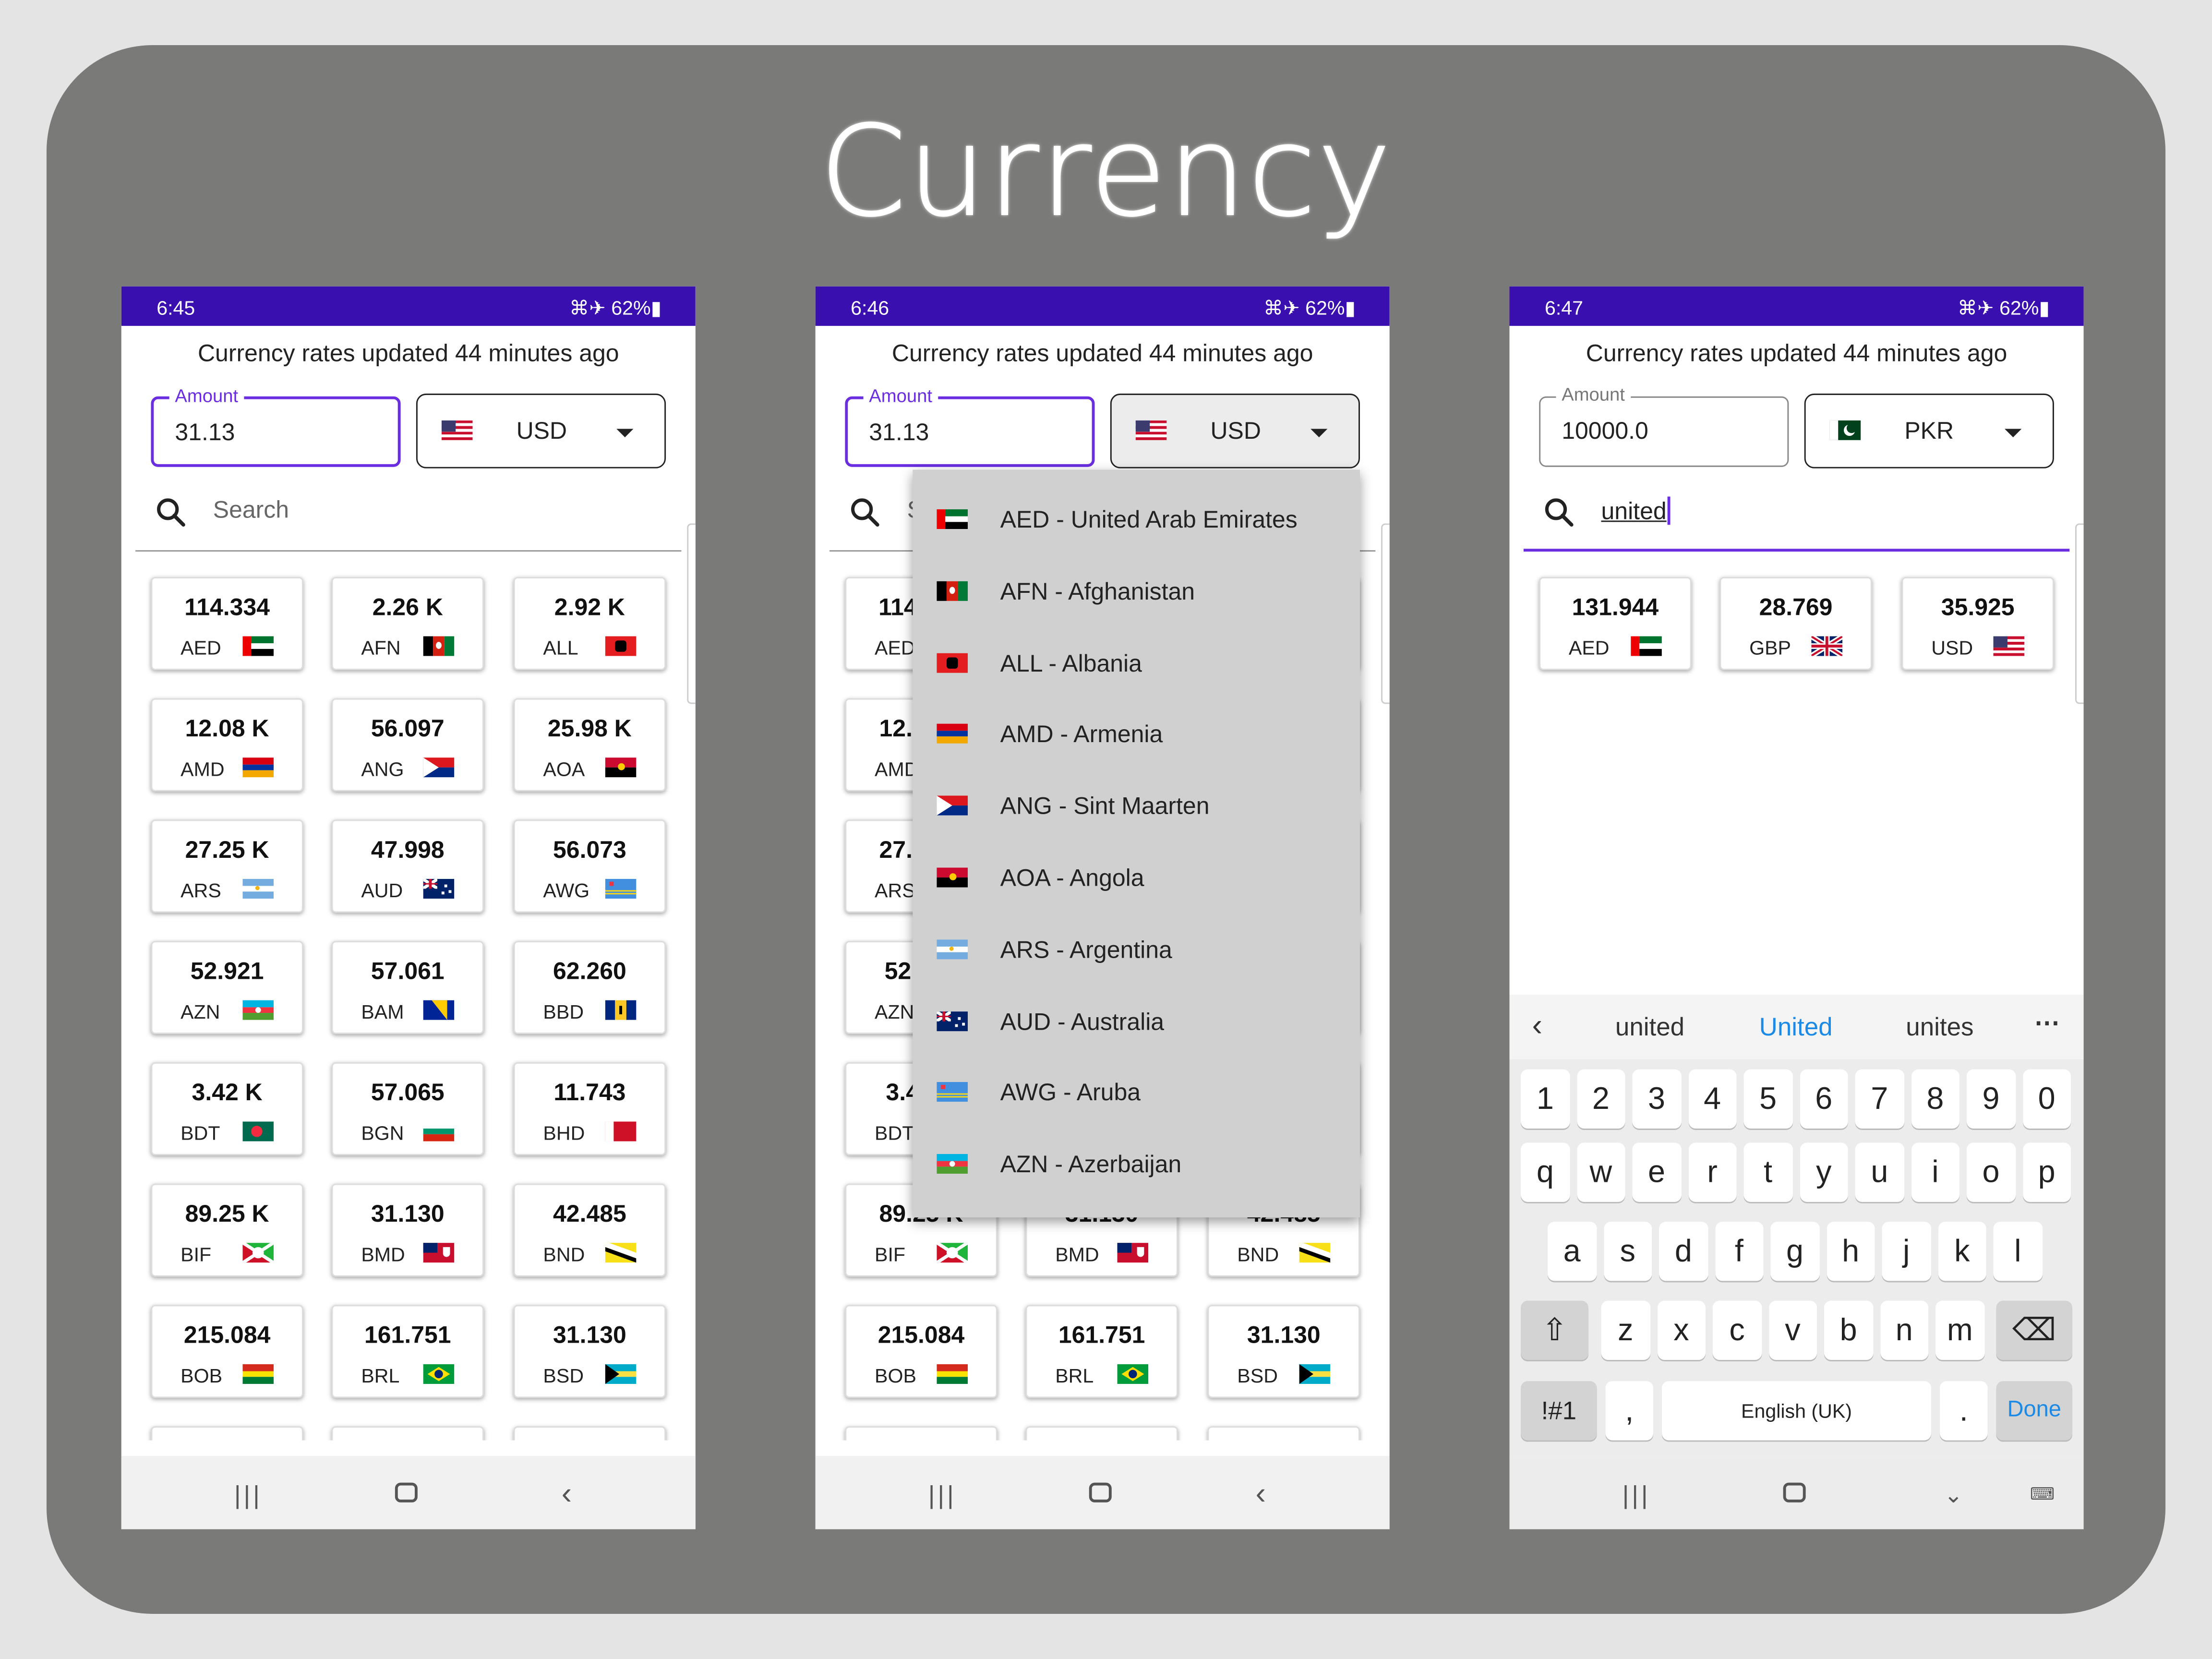 This screenshot has width=2212, height=1659. What do you see at coordinates (227, 1108) in the screenshot?
I see `rate-card: 3.42 K BDT` at bounding box center [227, 1108].